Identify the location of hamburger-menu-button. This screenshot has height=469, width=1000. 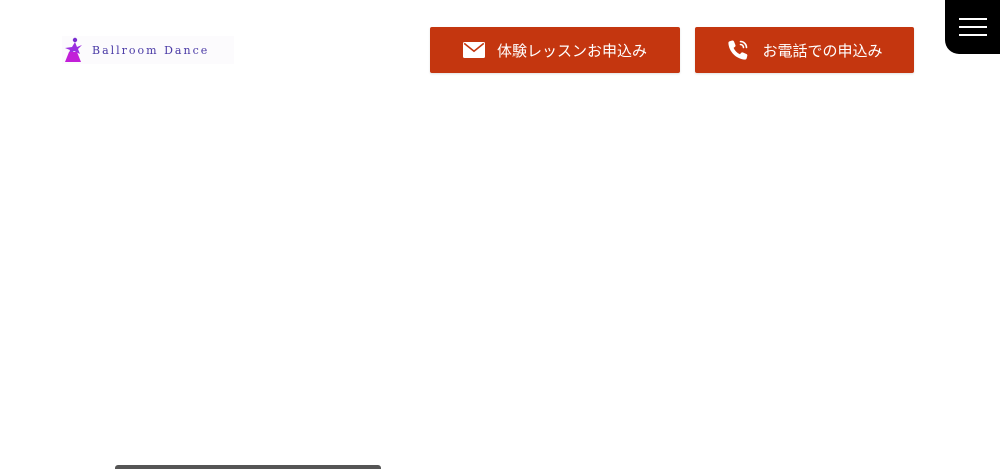
(972, 27).